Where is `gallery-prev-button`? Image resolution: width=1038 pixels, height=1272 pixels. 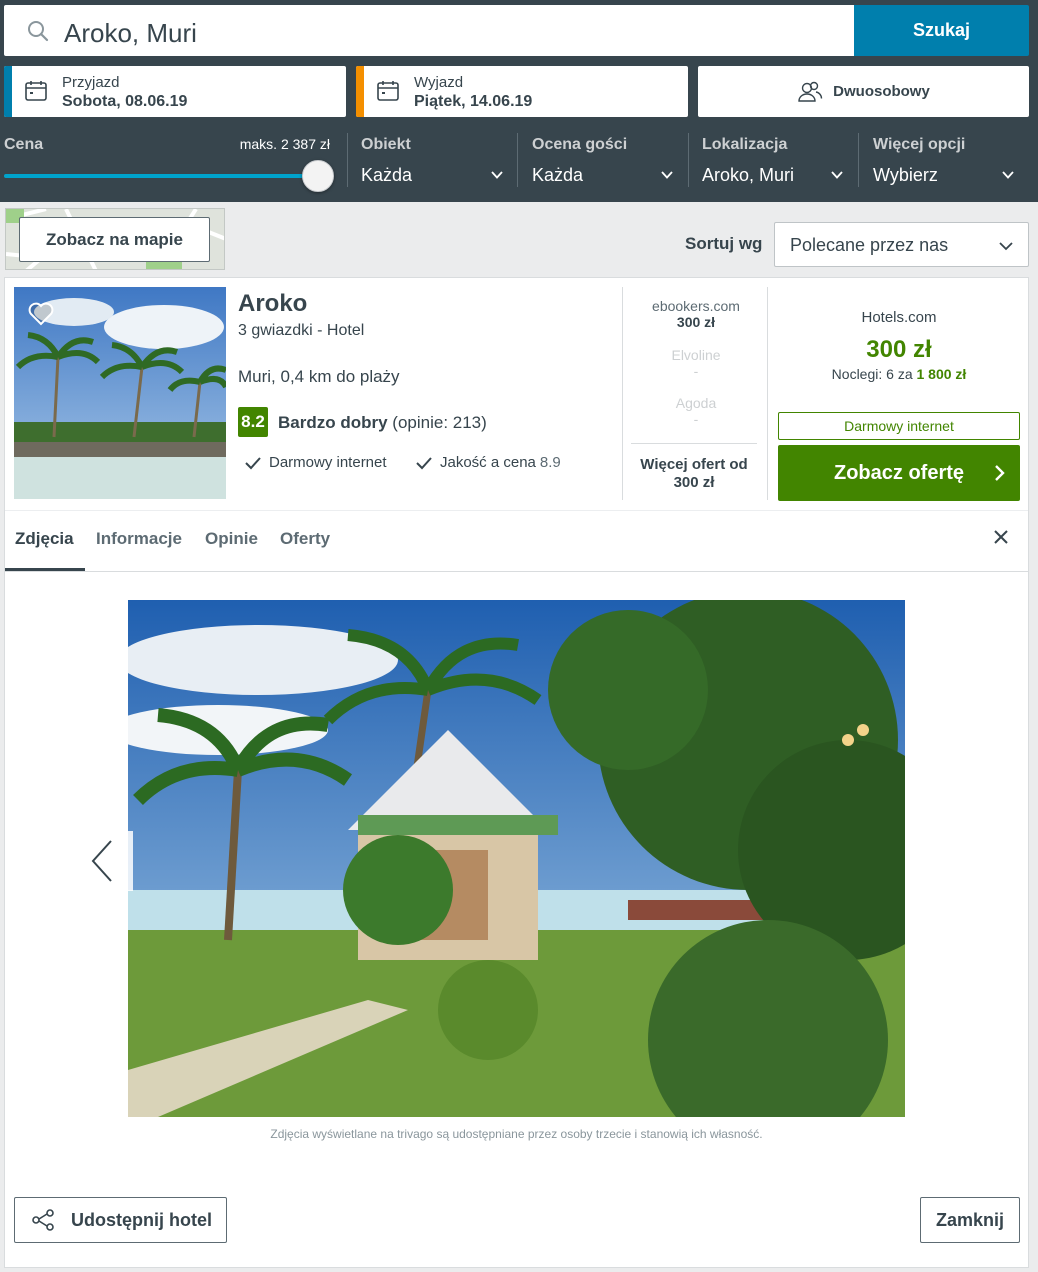 gallery-prev-button is located at coordinates (109, 861).